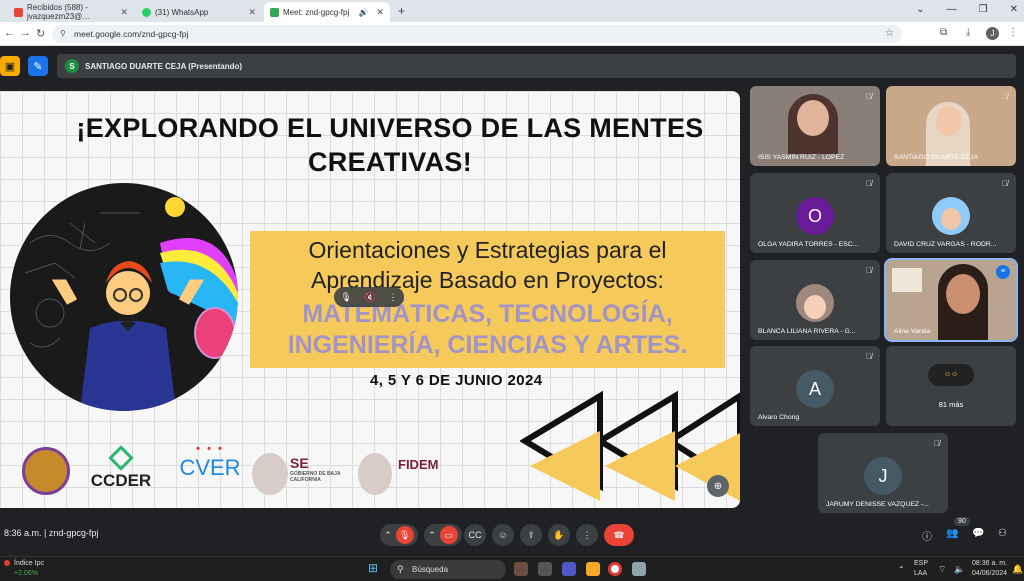 This screenshot has height=581, width=1024. I want to click on chrome-icon, so click(615, 569).